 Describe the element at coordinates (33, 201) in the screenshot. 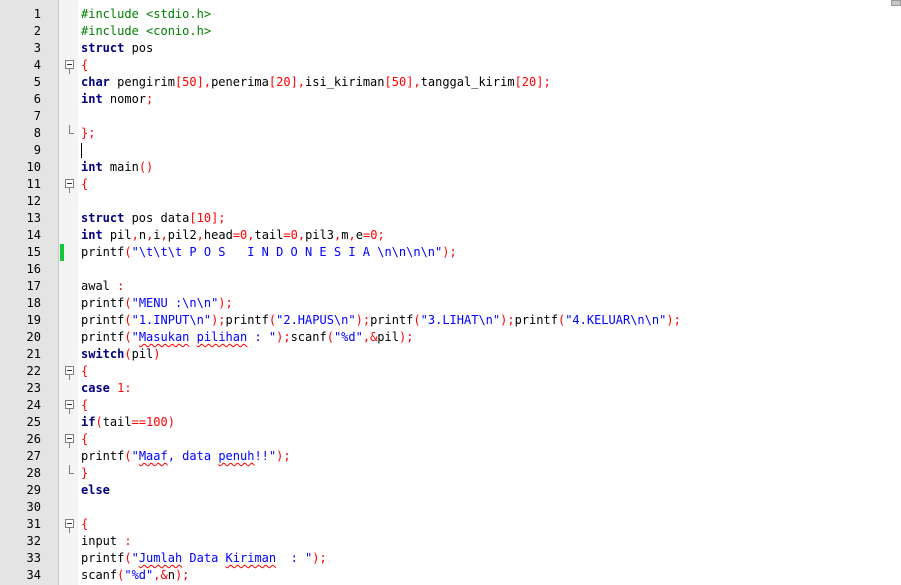

I see `line-number: 12` at that location.